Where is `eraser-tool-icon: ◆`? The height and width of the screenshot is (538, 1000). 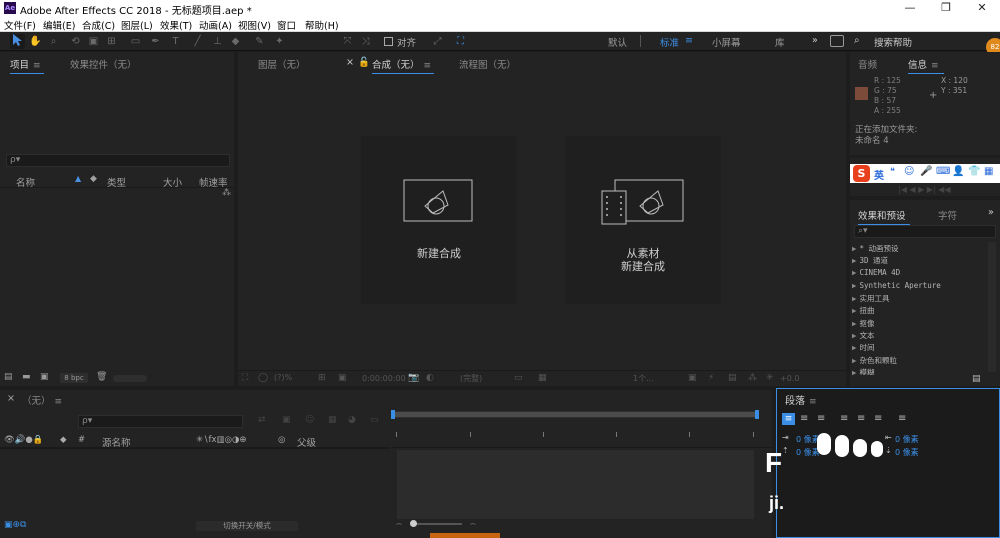
eraser-tool-icon: ◆ is located at coordinates (235, 41).